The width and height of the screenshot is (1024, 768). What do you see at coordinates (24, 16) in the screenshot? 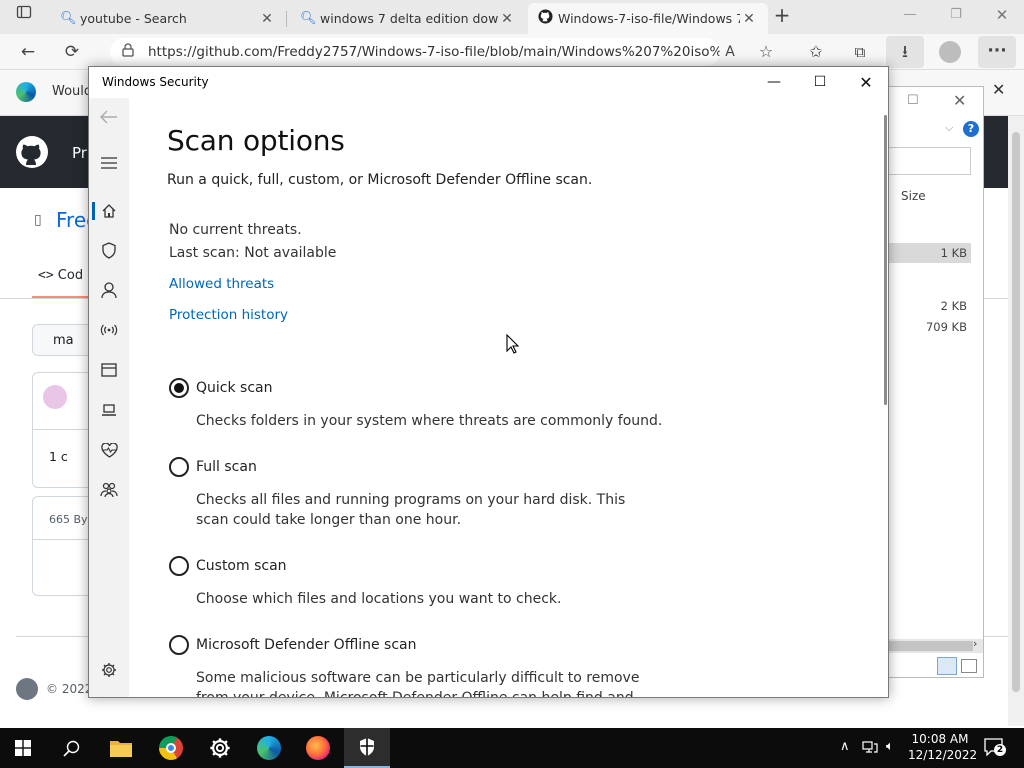
I see `tab-actions-icon` at bounding box center [24, 16].